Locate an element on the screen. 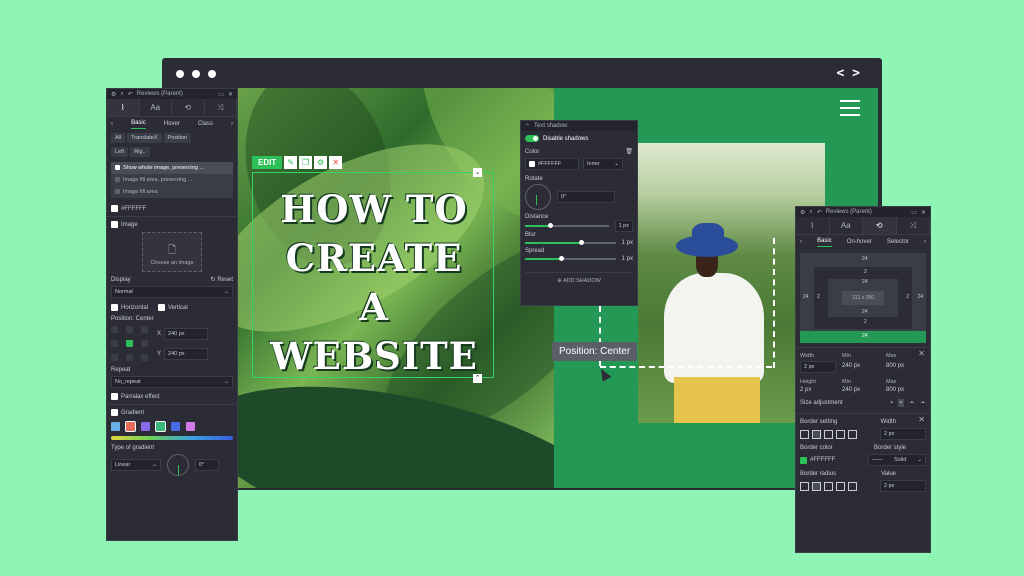 Image resolution: width=1024 pixels, height=576 pixels. tab-on-hover: On-hover is located at coordinates (859, 242).